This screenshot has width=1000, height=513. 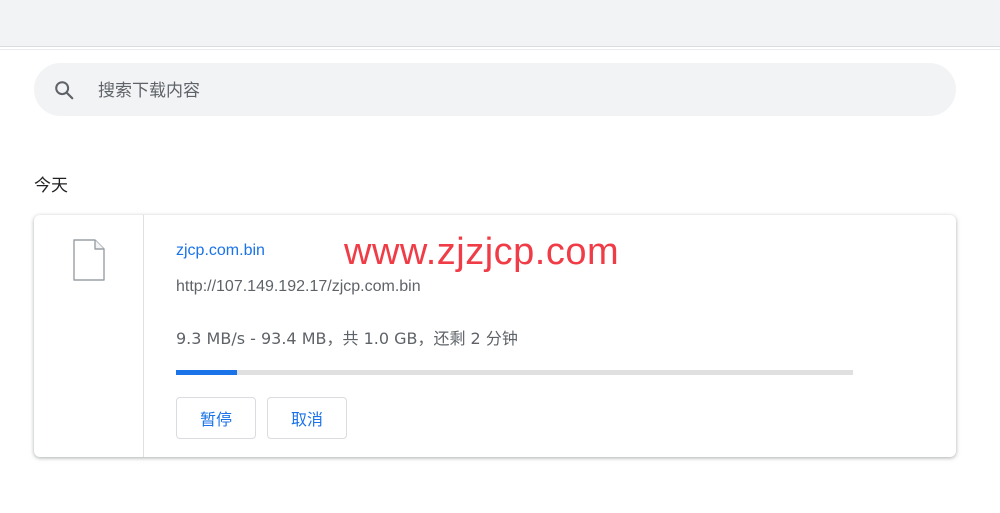 I want to click on toolbar-divider, so click(x=500, y=49).